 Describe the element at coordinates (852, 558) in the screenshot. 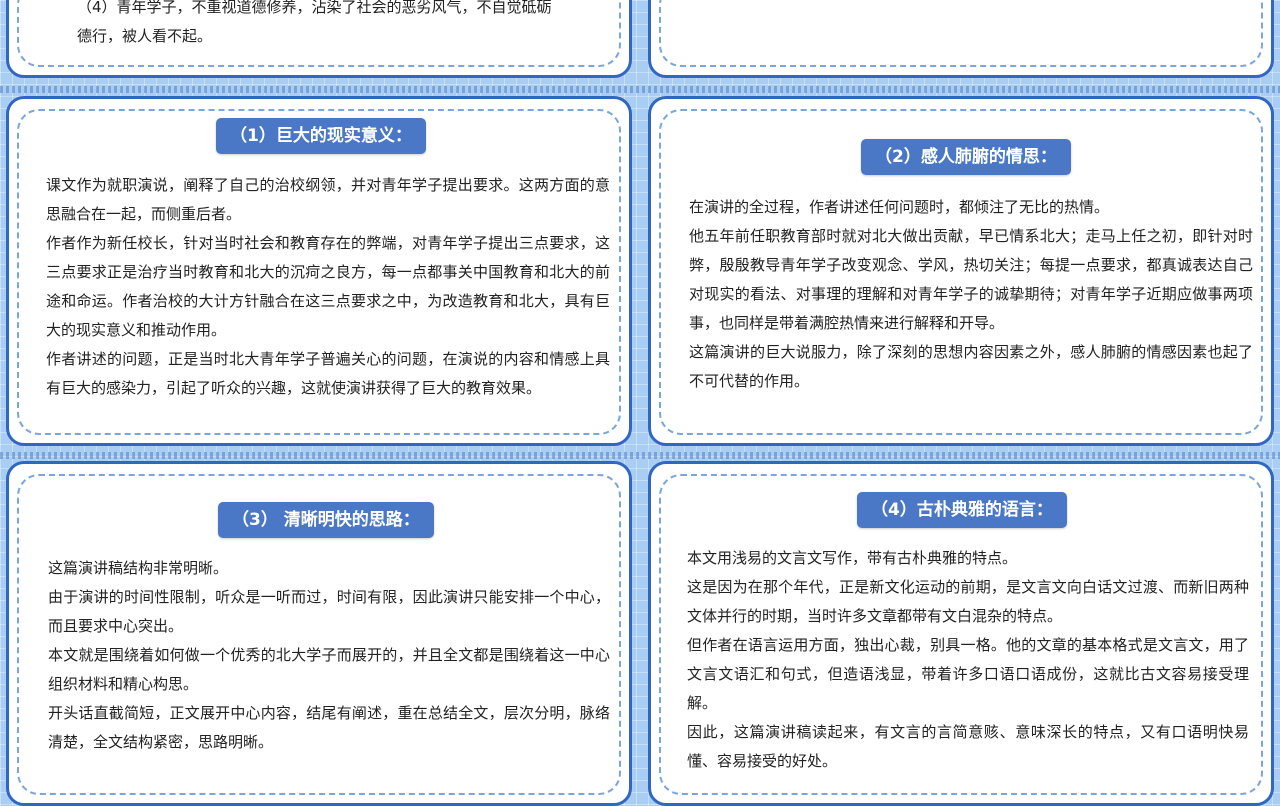

I see `paragraph: 本文用浅易的文言文写作，带有古朴典雅的特点。` at that location.